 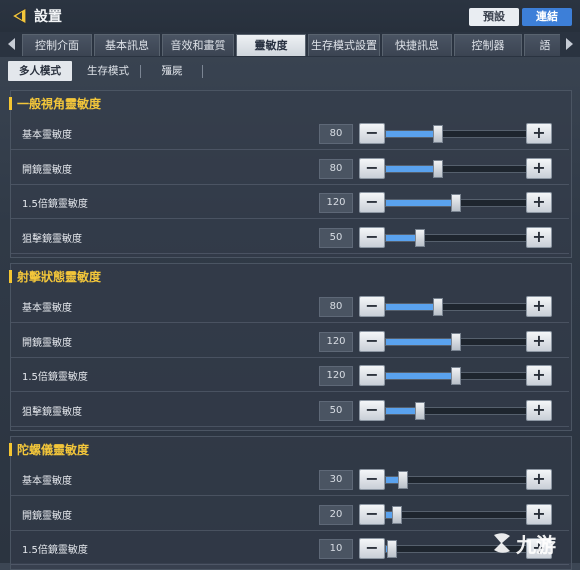 What do you see at coordinates (59, 104) in the screenshot?
I see `section-title: 一般視角靈敏度` at bounding box center [59, 104].